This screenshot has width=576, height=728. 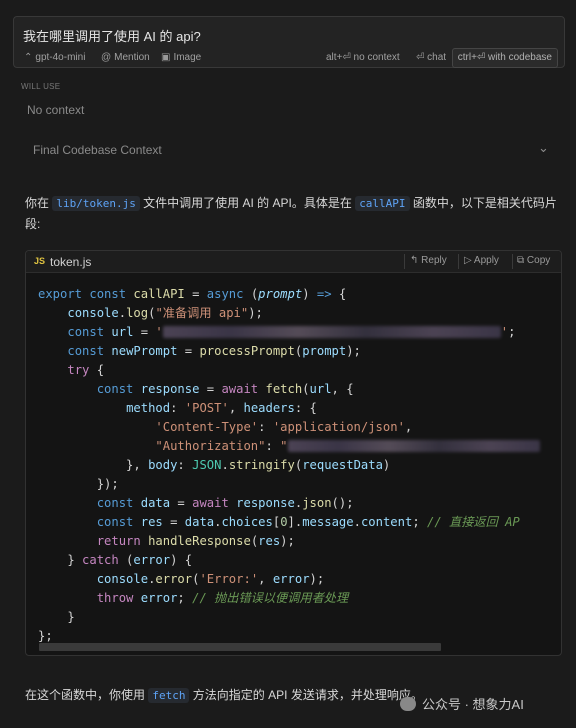 What do you see at coordinates (166, 57) in the screenshot?
I see `image-icon: ▣` at bounding box center [166, 57].